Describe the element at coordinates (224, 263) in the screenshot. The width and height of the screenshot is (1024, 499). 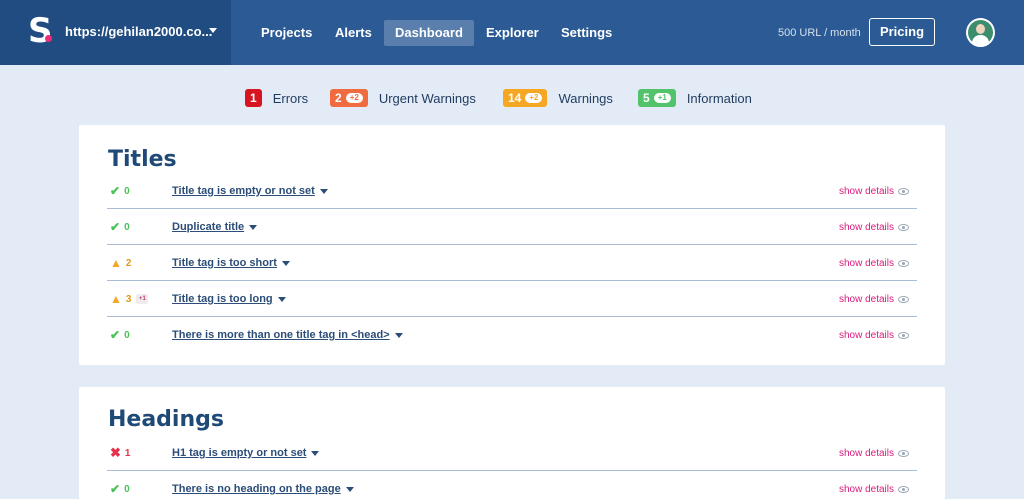
I see `issue-label: Title tag is too short` at that location.